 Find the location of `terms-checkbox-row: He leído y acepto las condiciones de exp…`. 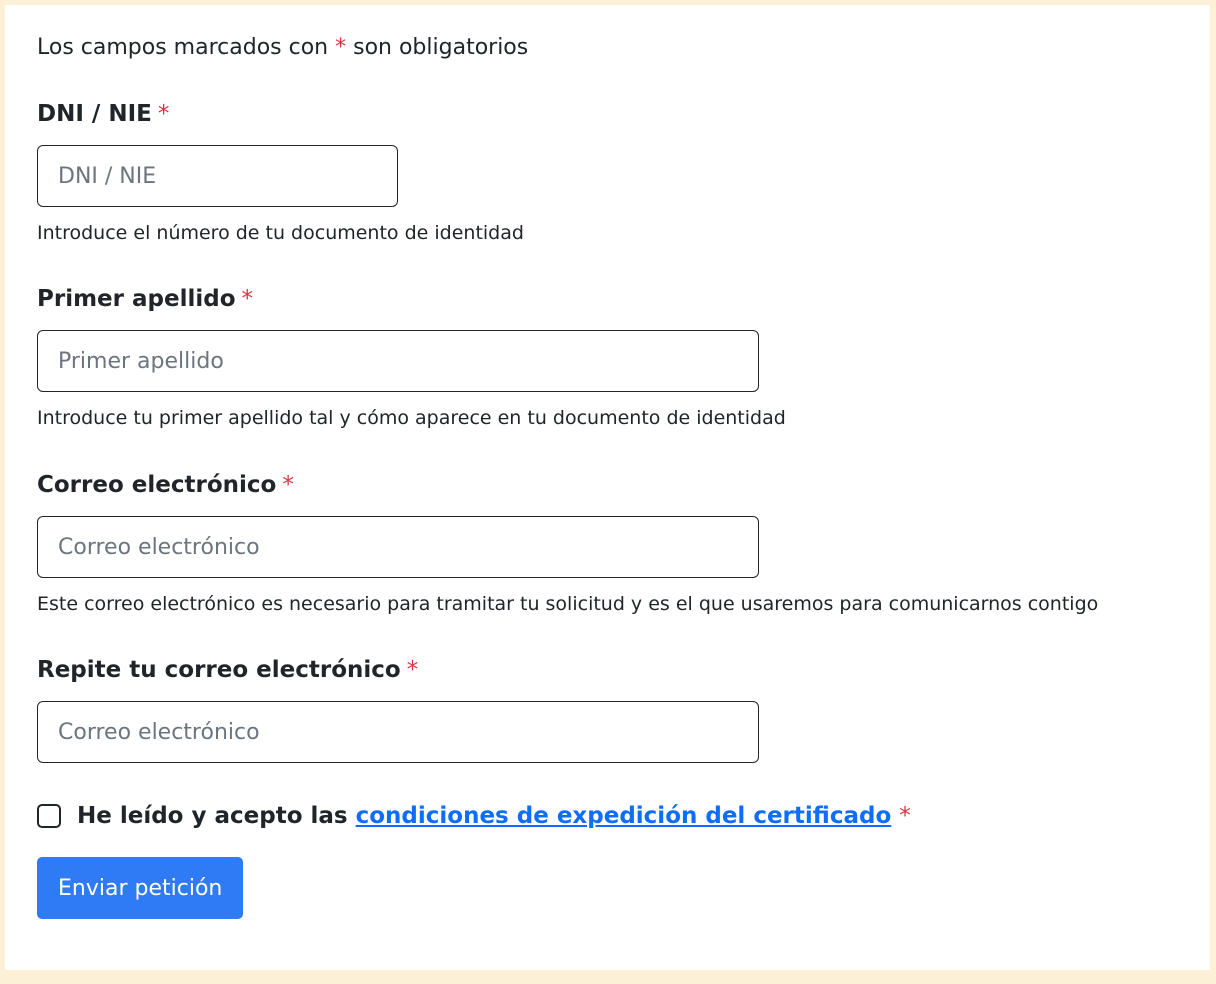

terms-checkbox-row: He leído y acepto las condiciones de exp… is located at coordinates (474, 816).